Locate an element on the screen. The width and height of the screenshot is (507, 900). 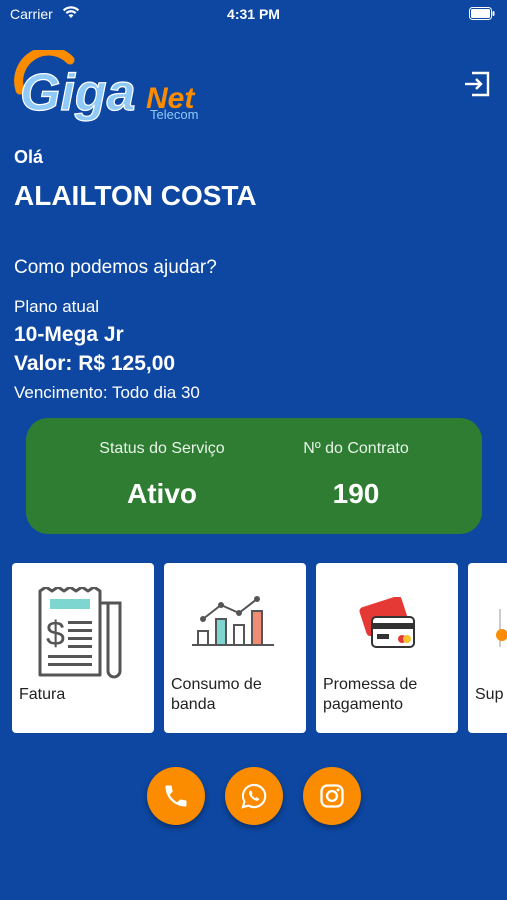
giganet-logo: Giga Net Telecom is located at coordinates (106, 86).